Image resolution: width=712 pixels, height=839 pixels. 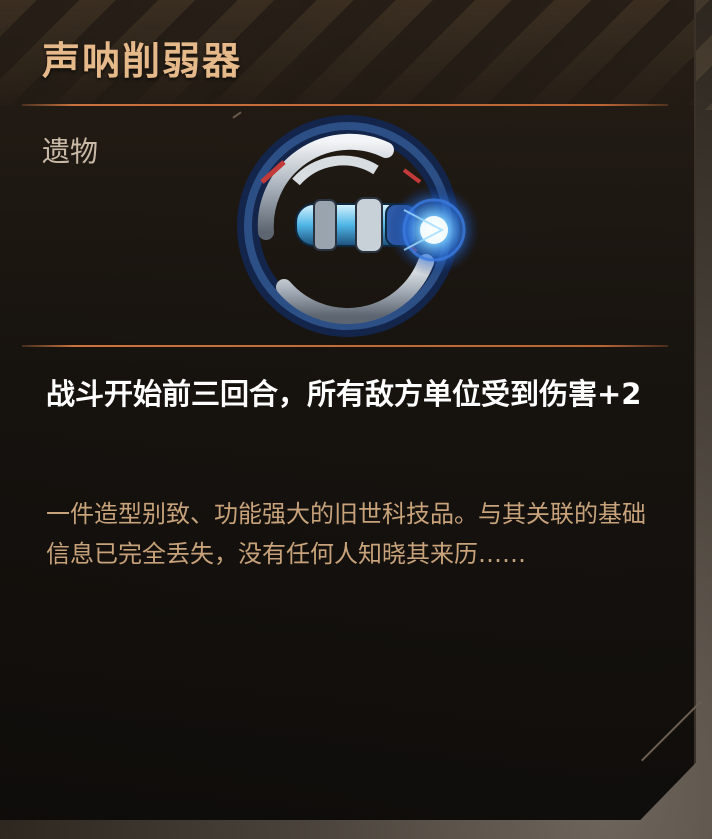 What do you see at coordinates (344, 394) in the screenshot?
I see `item-effect-text: 战斗开始前三回合，所有敌方单位受到伤害+2` at bounding box center [344, 394].